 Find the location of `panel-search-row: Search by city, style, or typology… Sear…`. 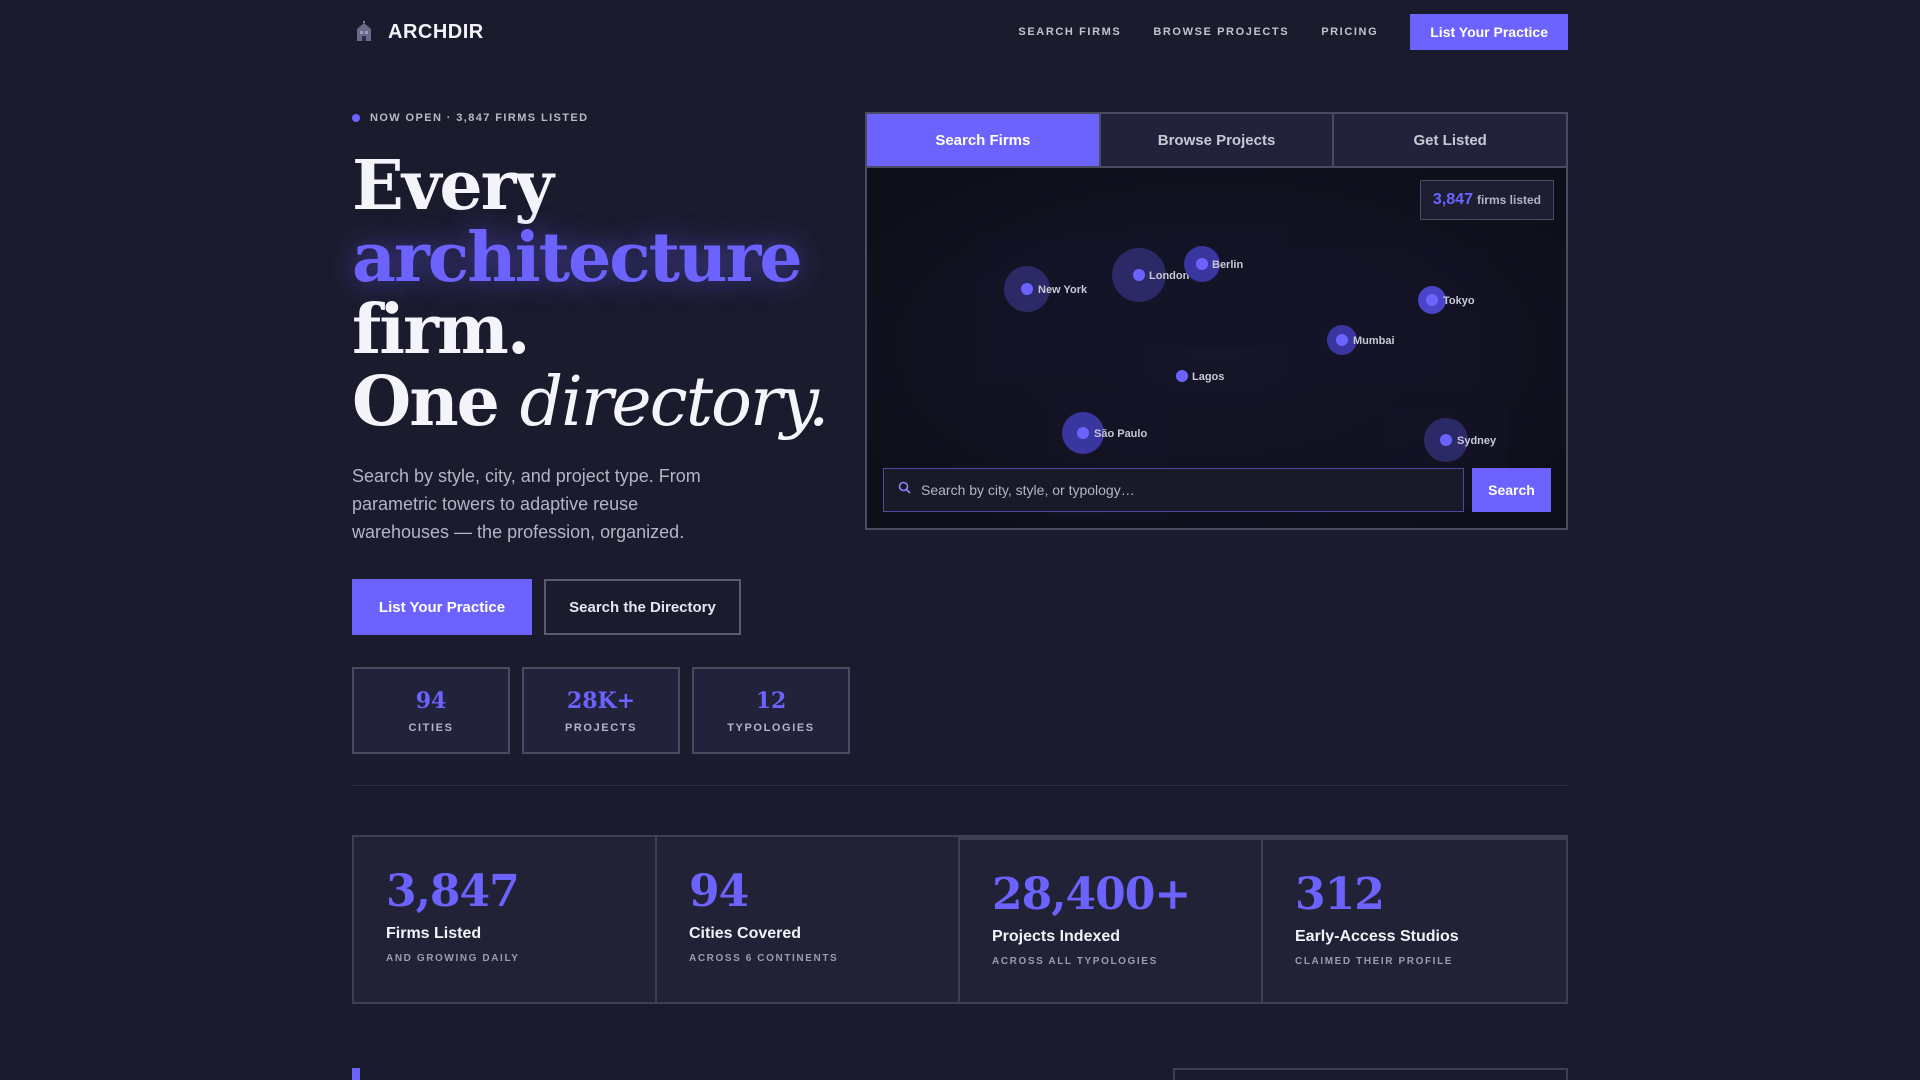

panel-search-row: Search by city, style, or typology… Sear… is located at coordinates (1217, 490).